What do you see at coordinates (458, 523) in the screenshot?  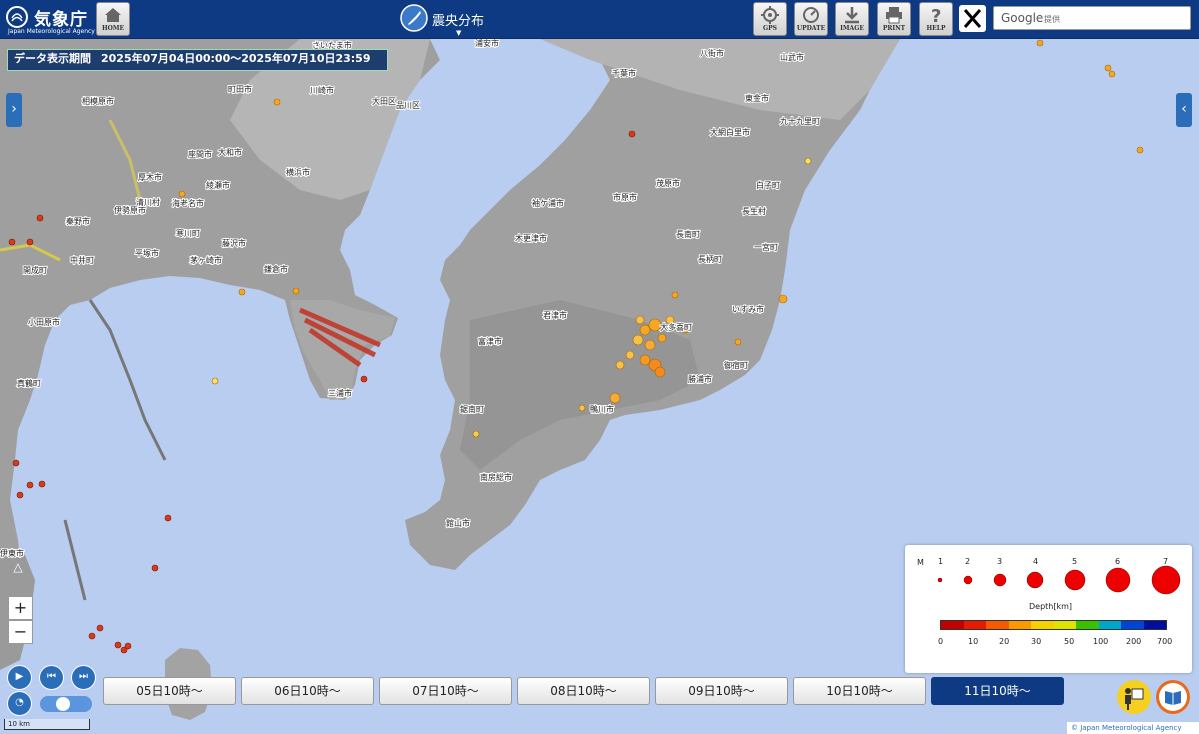 I see `place-label: 館山市` at bounding box center [458, 523].